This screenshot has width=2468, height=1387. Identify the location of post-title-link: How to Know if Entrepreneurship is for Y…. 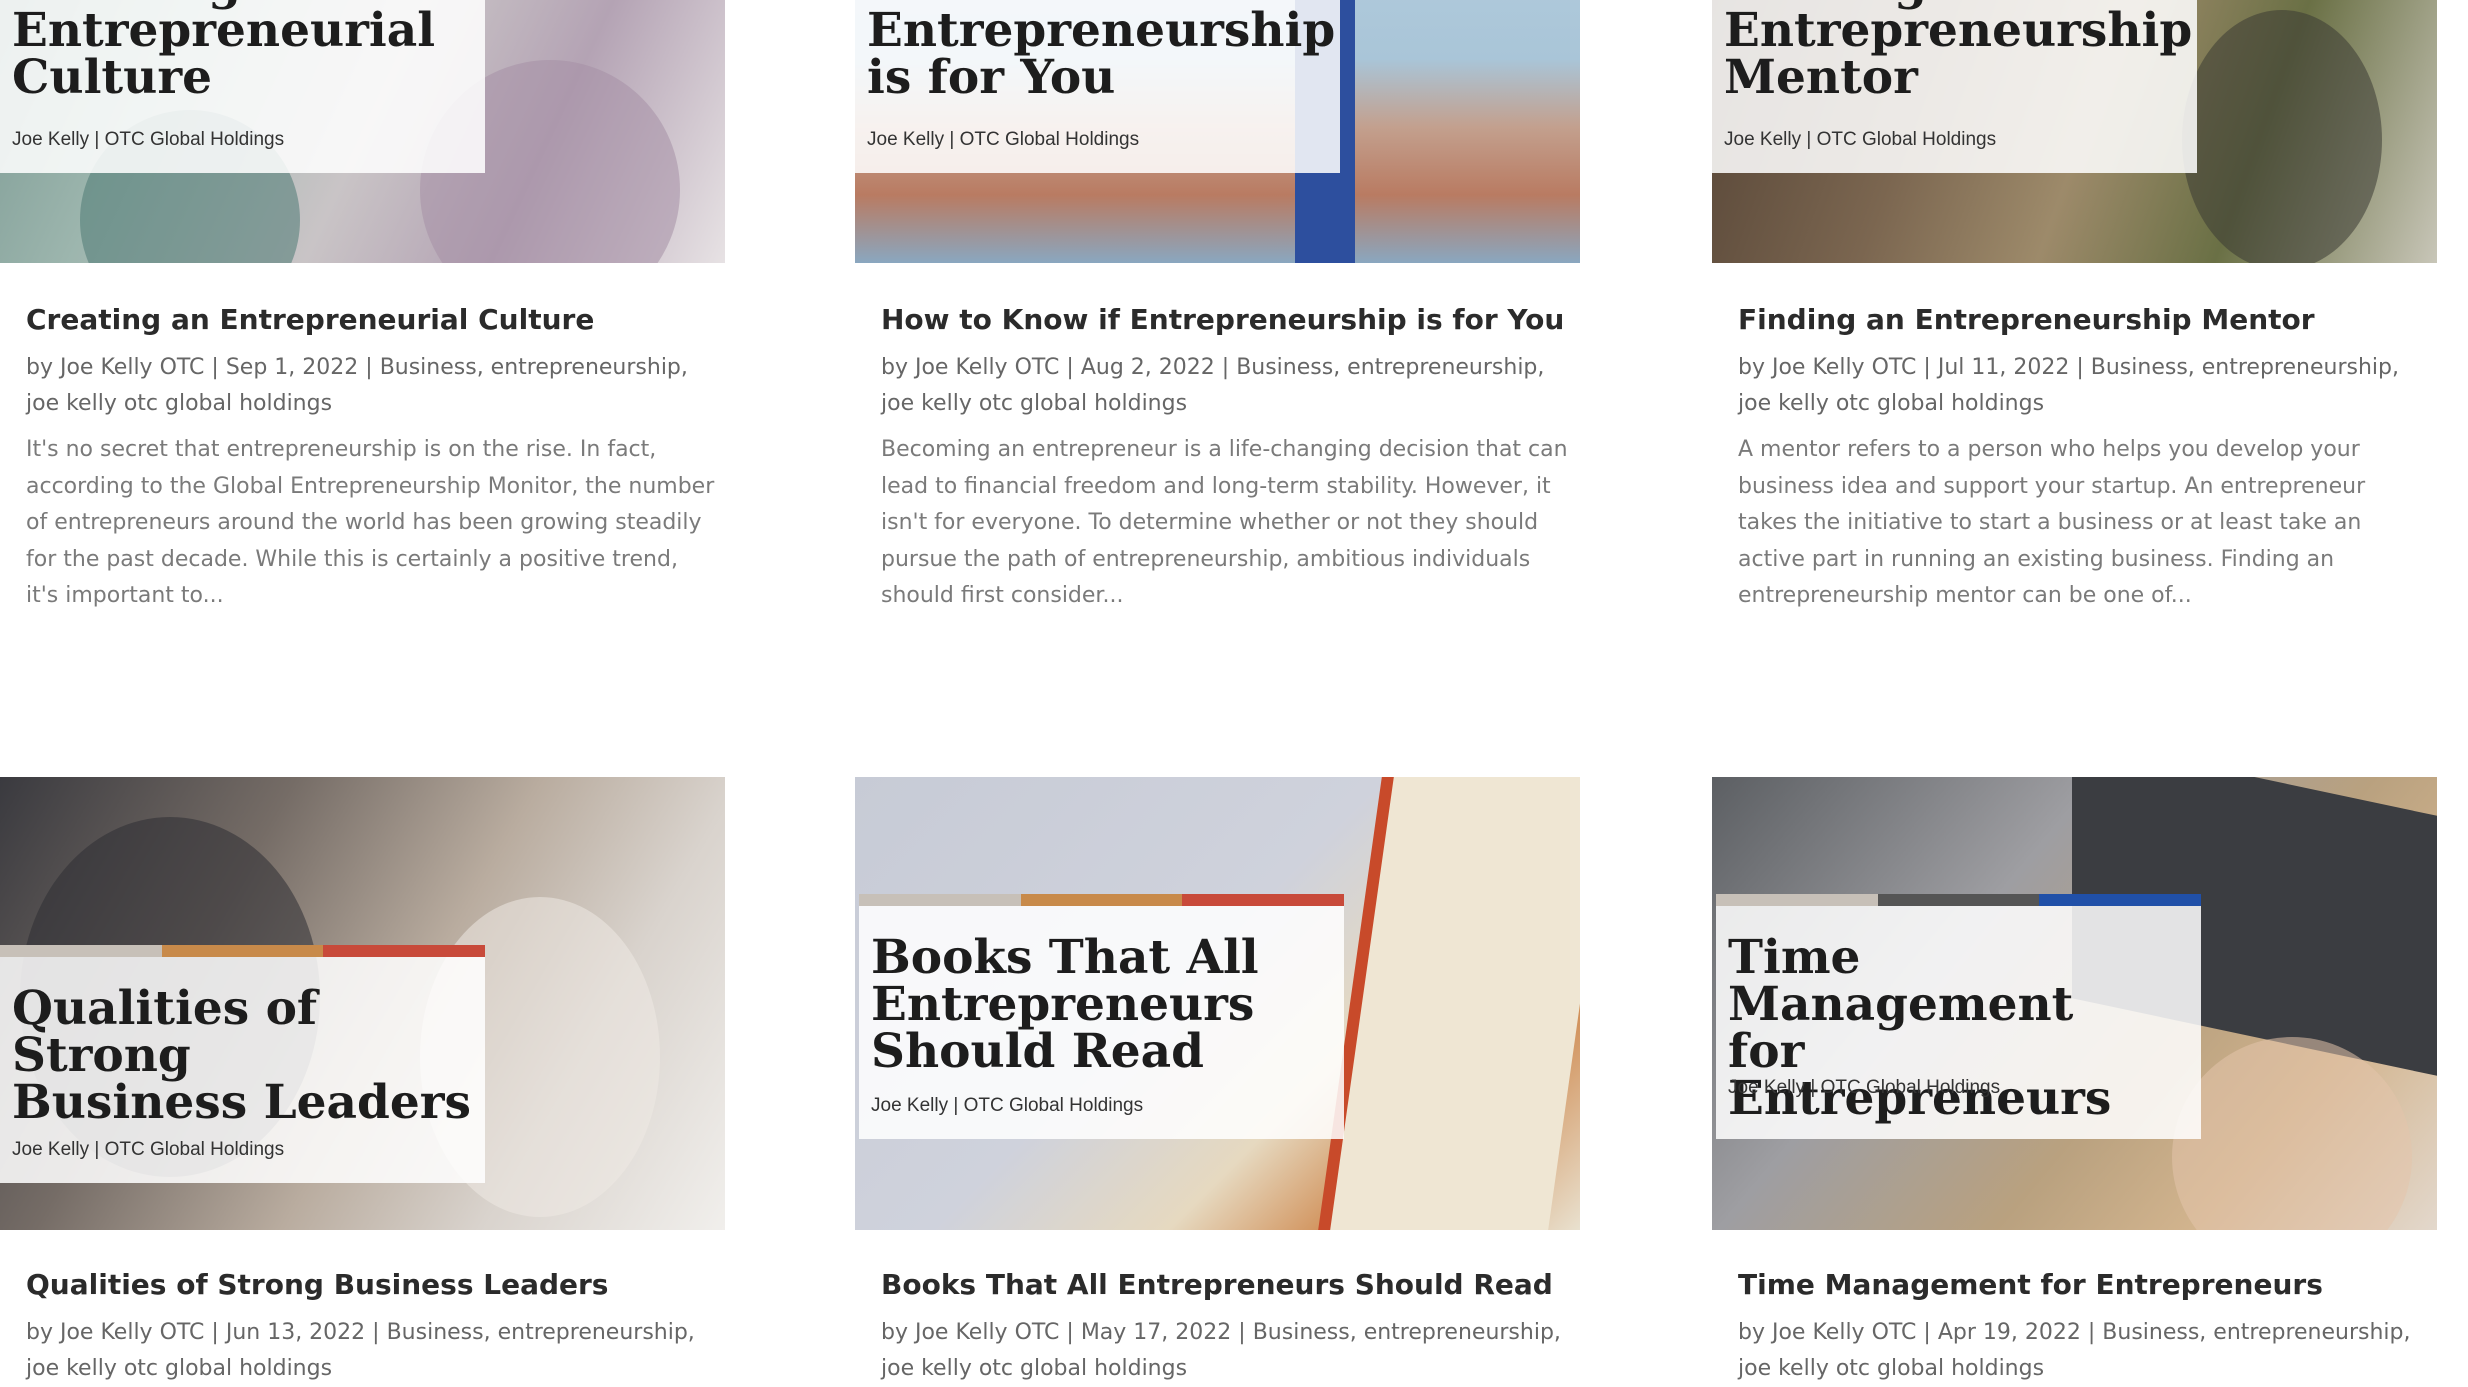
(1226, 320).